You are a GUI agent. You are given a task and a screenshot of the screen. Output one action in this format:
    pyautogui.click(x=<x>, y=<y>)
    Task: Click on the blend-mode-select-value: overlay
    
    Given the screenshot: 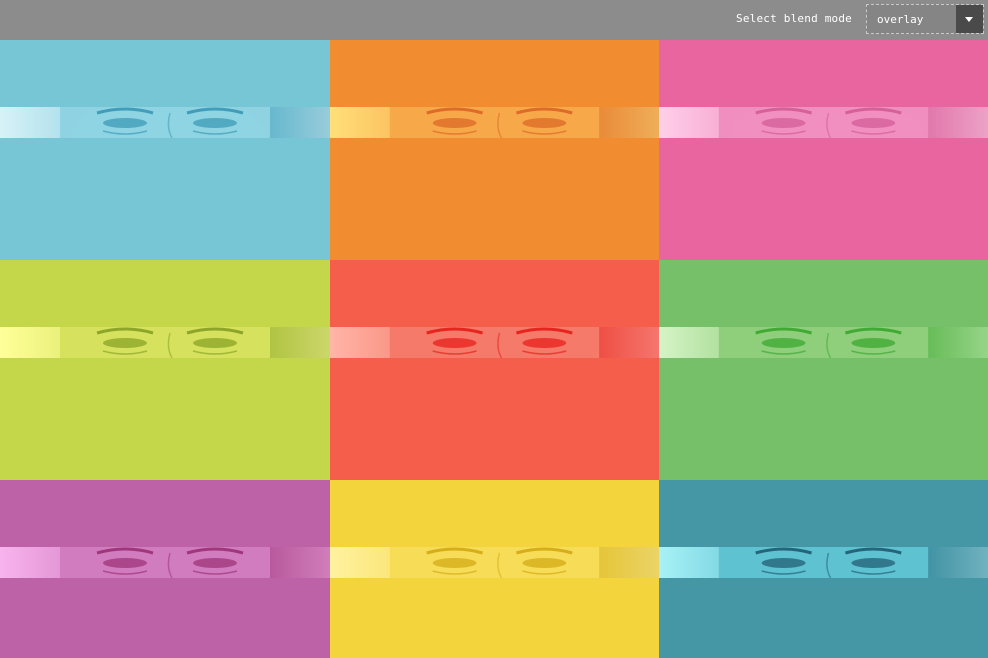 What is the action you would take?
    pyautogui.click(x=900, y=19)
    